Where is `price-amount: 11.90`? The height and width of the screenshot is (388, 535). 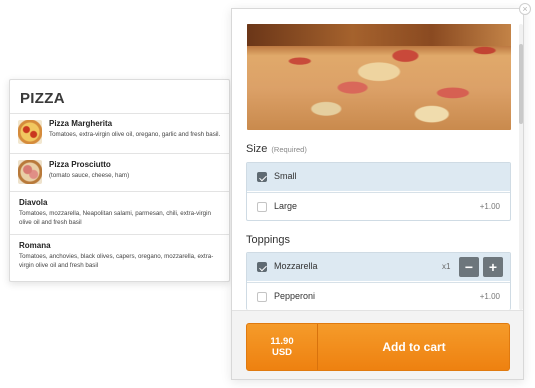 price-amount: 11.90 is located at coordinates (282, 341).